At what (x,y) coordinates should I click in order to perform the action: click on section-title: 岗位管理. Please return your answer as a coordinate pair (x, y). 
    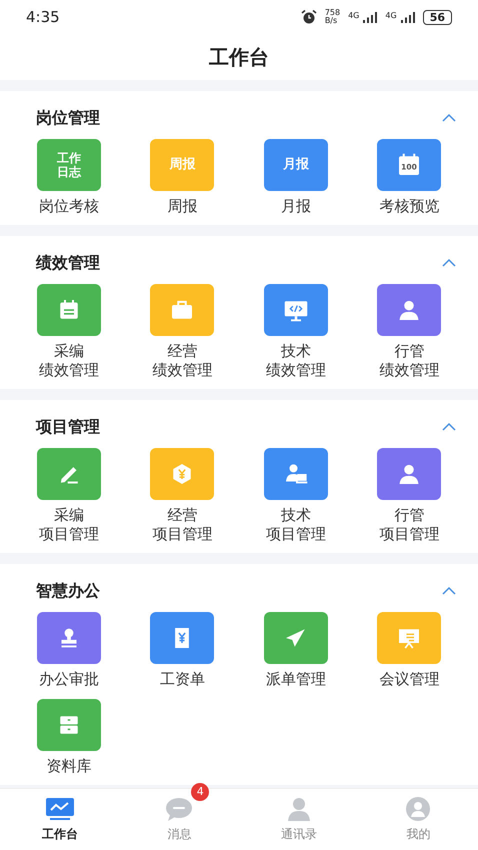
    Looking at the image, I should click on (68, 118).